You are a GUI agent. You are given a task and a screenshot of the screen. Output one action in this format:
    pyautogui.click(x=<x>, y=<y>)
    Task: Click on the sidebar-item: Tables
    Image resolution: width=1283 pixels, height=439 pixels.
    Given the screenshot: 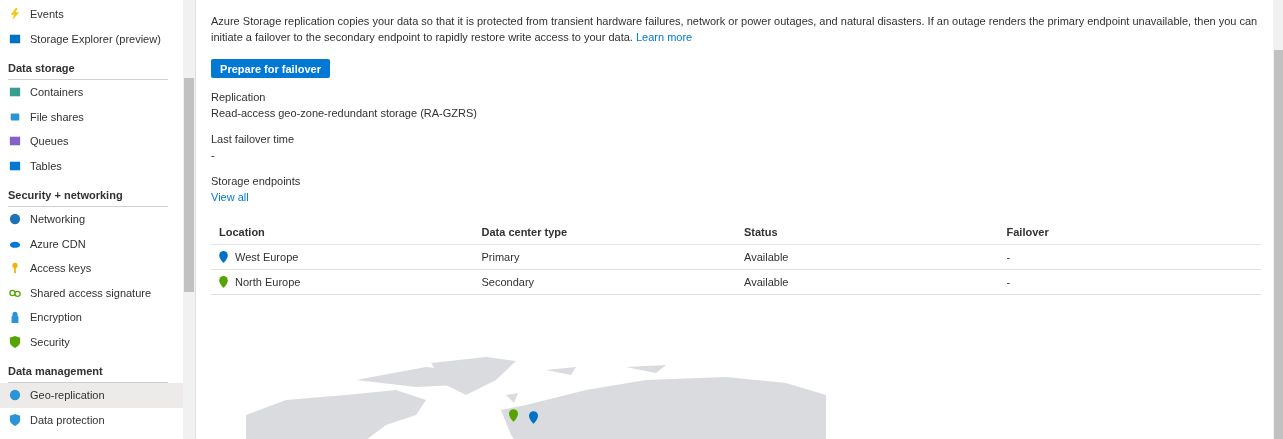 What is the action you would take?
    pyautogui.click(x=91, y=165)
    